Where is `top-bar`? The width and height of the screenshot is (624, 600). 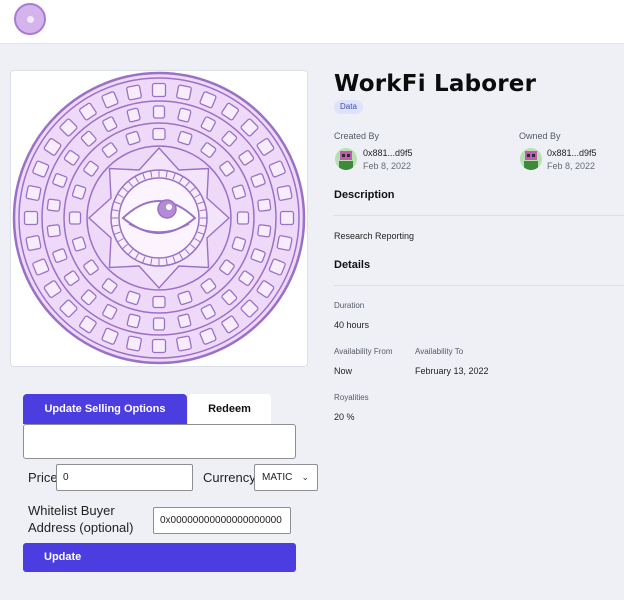
top-bar is located at coordinates (312, 22).